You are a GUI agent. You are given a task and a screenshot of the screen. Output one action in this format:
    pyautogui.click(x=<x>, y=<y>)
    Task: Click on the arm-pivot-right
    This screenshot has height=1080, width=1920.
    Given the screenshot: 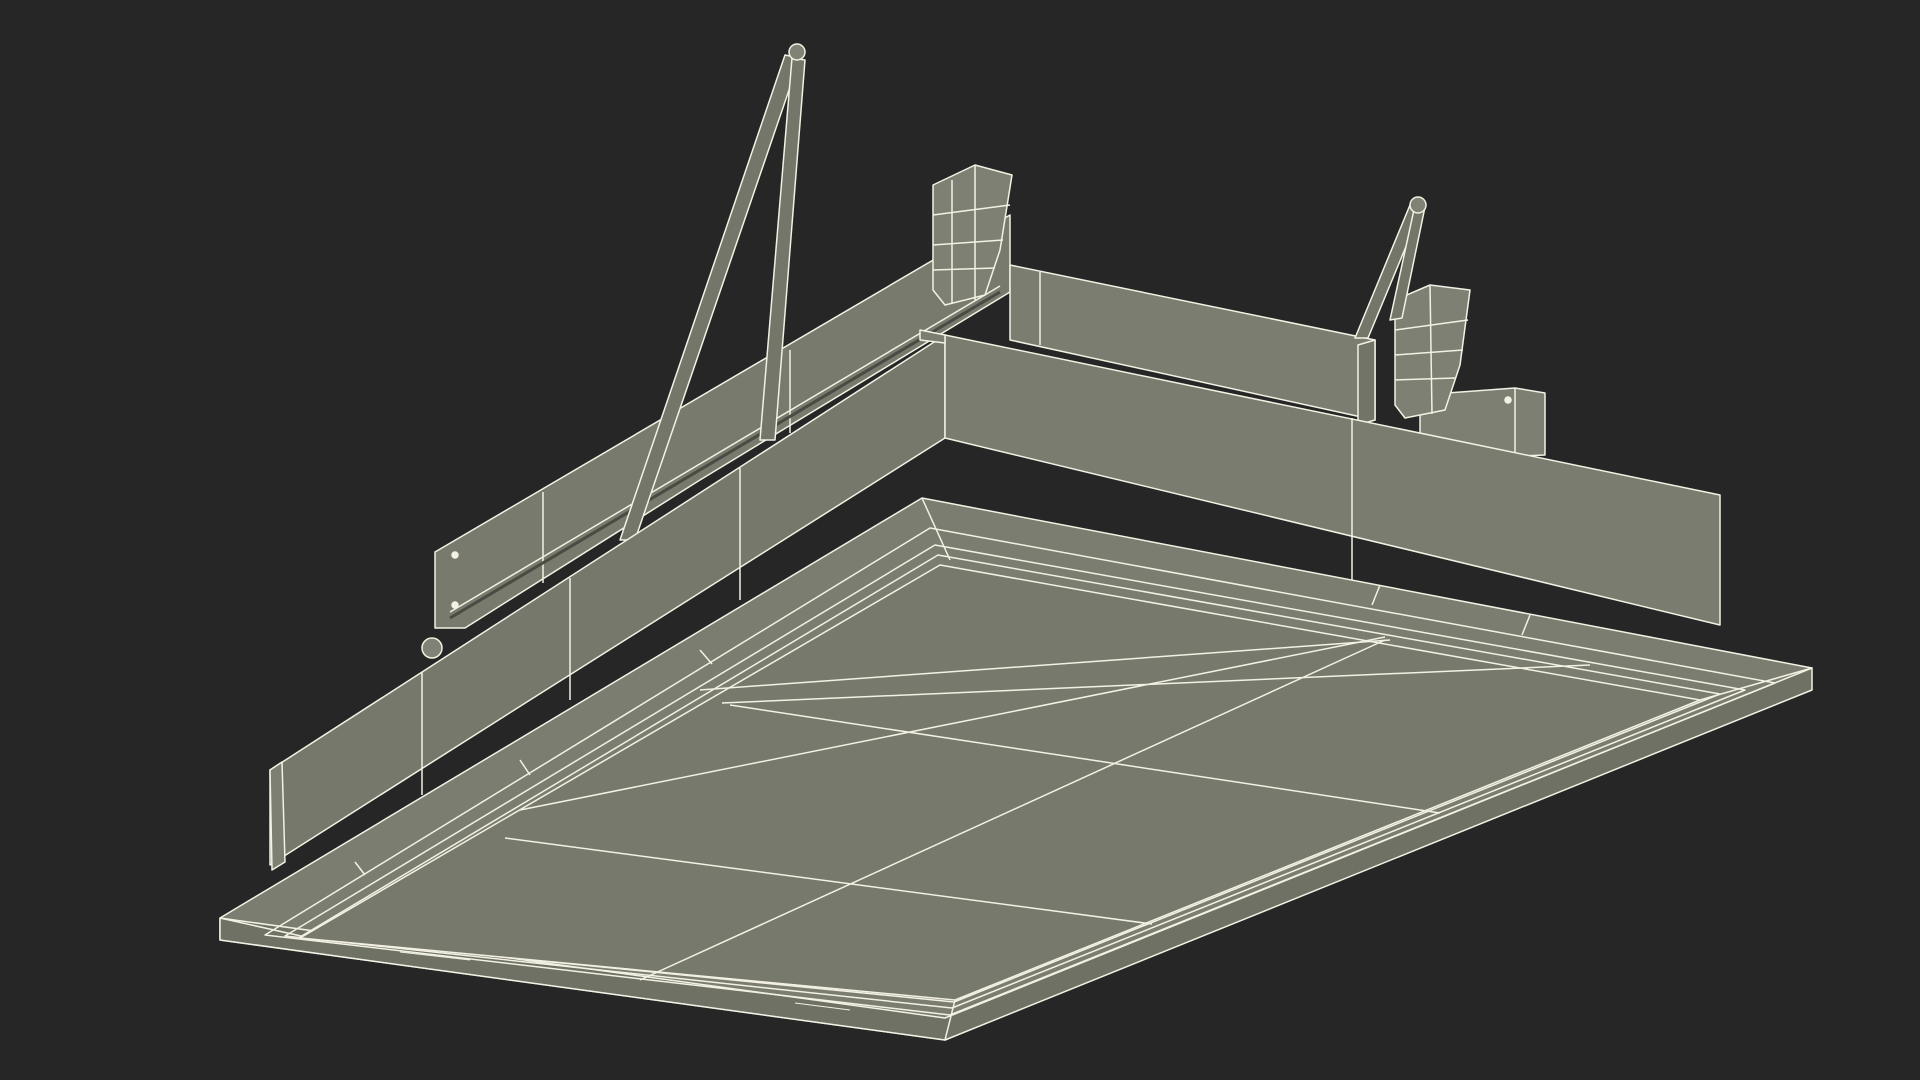 What is the action you would take?
    pyautogui.click(x=1418, y=205)
    